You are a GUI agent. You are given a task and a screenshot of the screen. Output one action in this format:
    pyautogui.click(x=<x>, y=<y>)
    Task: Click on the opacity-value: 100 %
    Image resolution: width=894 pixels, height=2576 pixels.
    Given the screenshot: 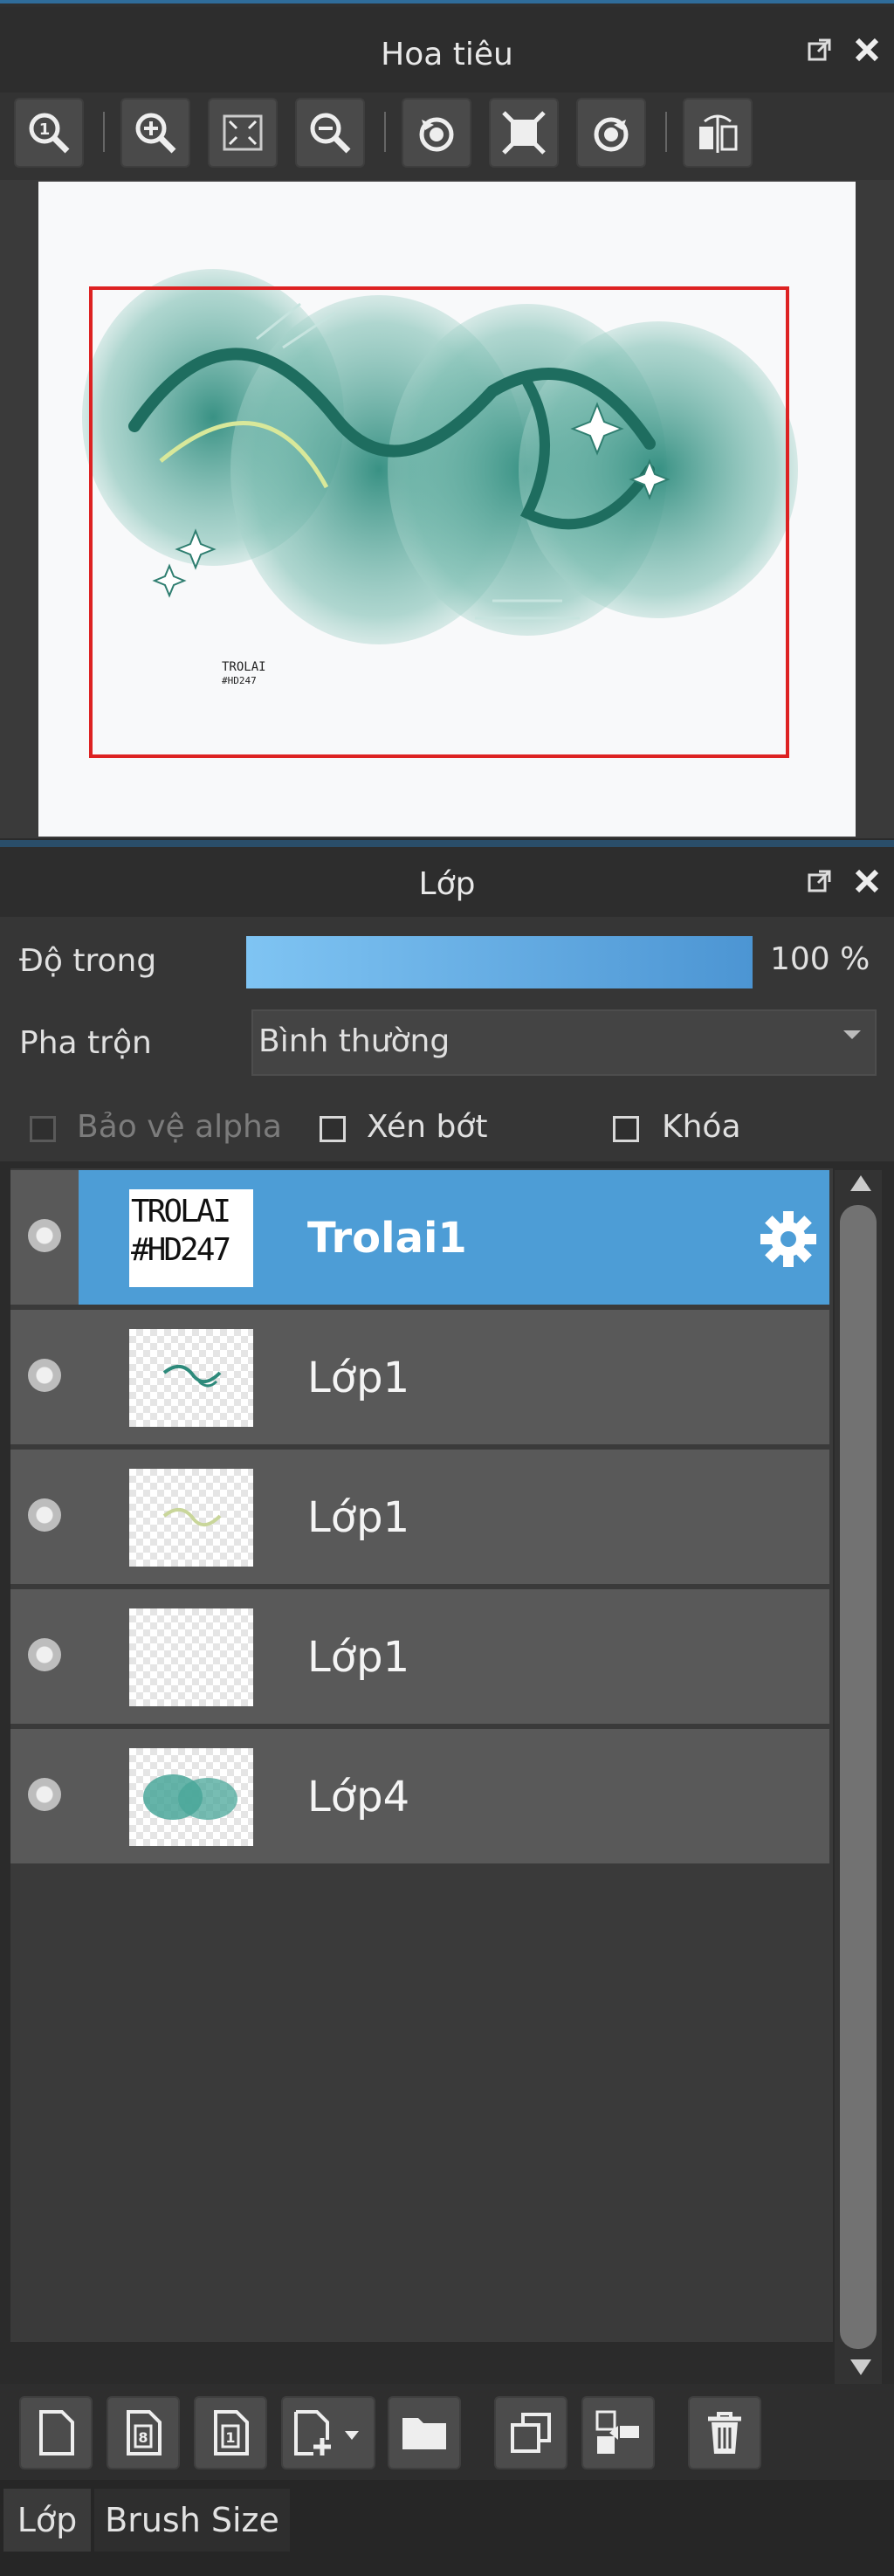 What is the action you would take?
    pyautogui.click(x=820, y=959)
    